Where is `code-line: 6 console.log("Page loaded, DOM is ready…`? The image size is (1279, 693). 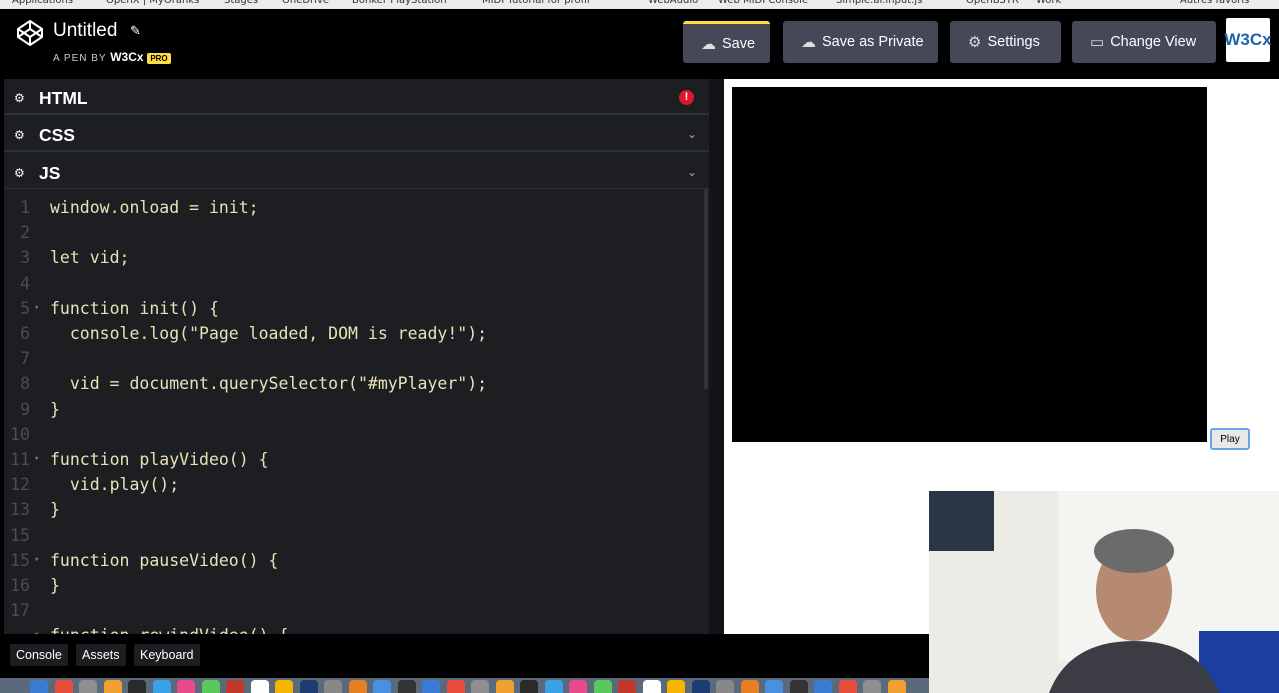
code-line: 6 console.log("Page loaded, DOM is ready… is located at coordinates (354, 333).